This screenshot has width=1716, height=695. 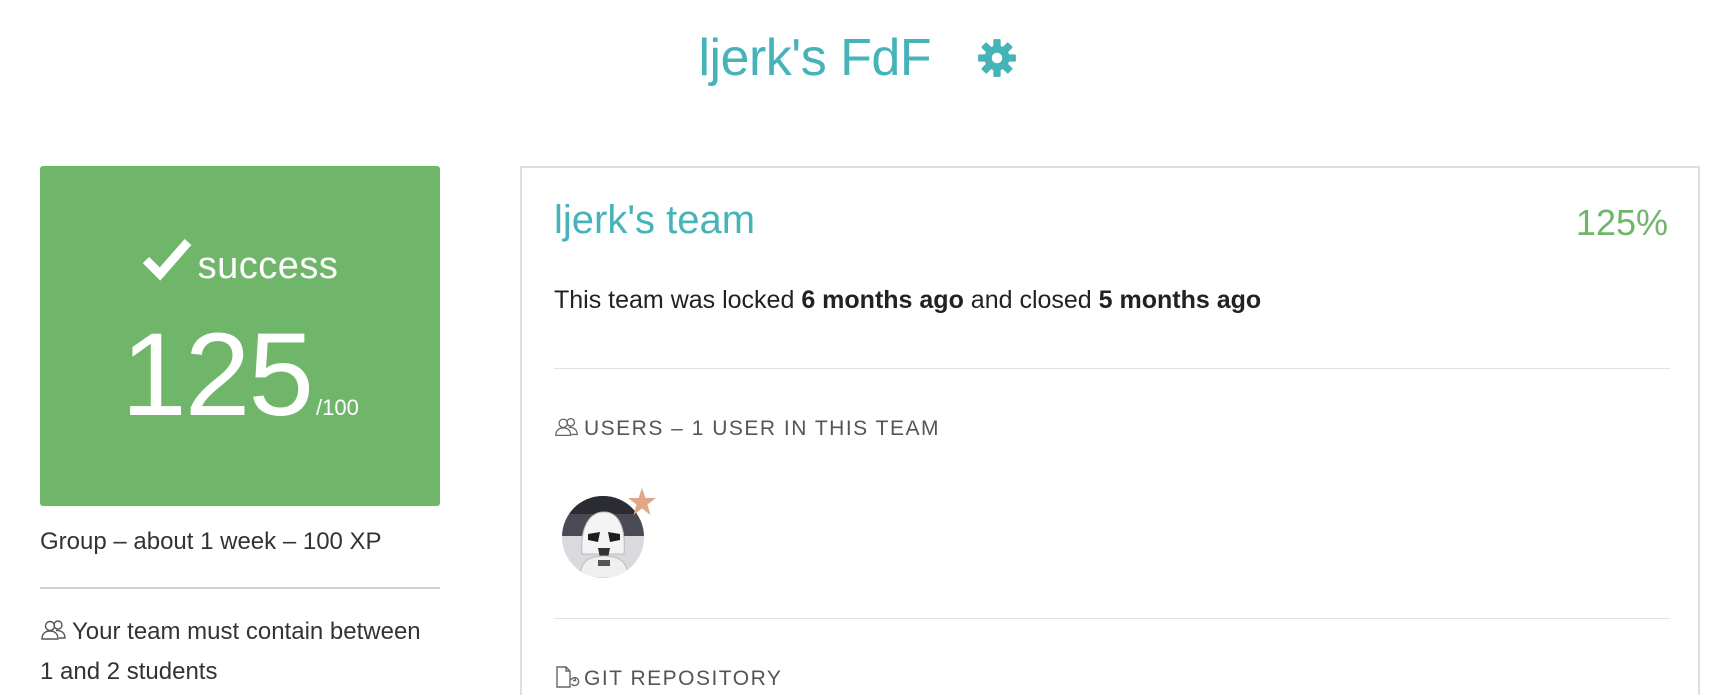 I want to click on status-prefix: This team was locked, so click(x=678, y=300).